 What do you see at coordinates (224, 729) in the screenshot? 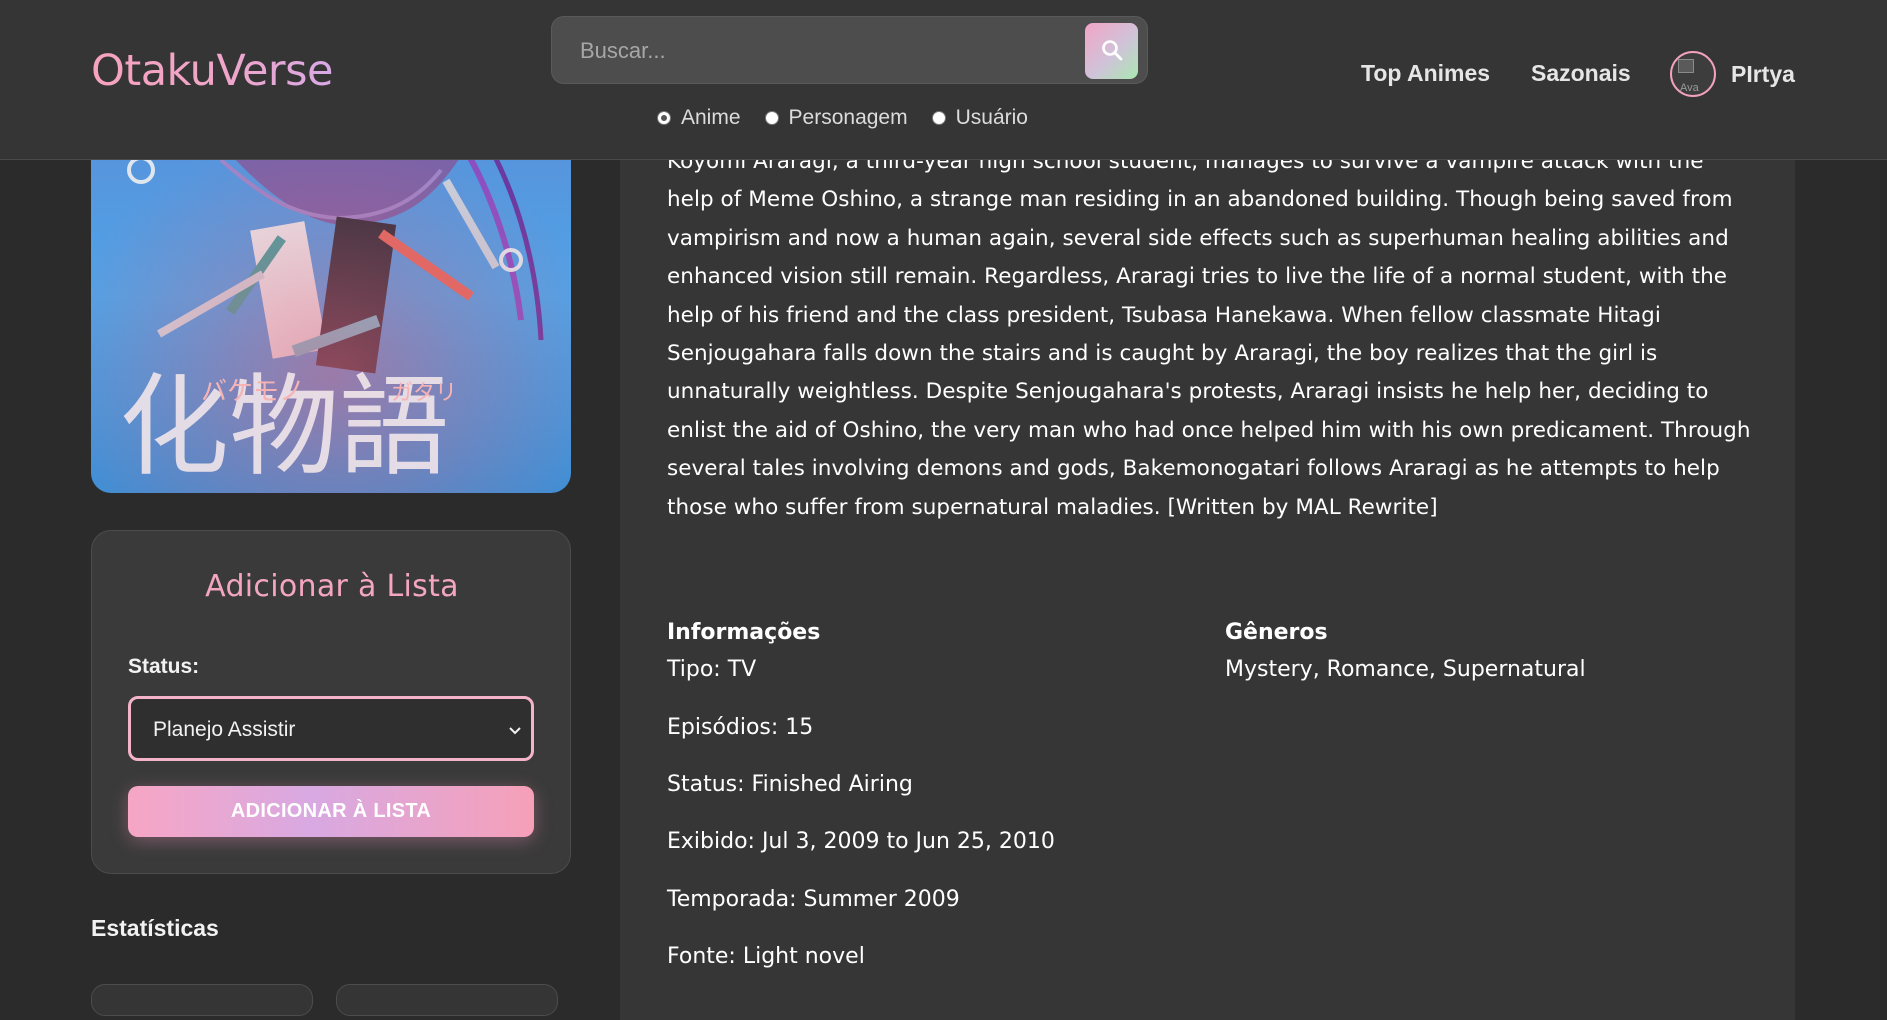
I see `status-select-value: Planejo Assistir` at bounding box center [224, 729].